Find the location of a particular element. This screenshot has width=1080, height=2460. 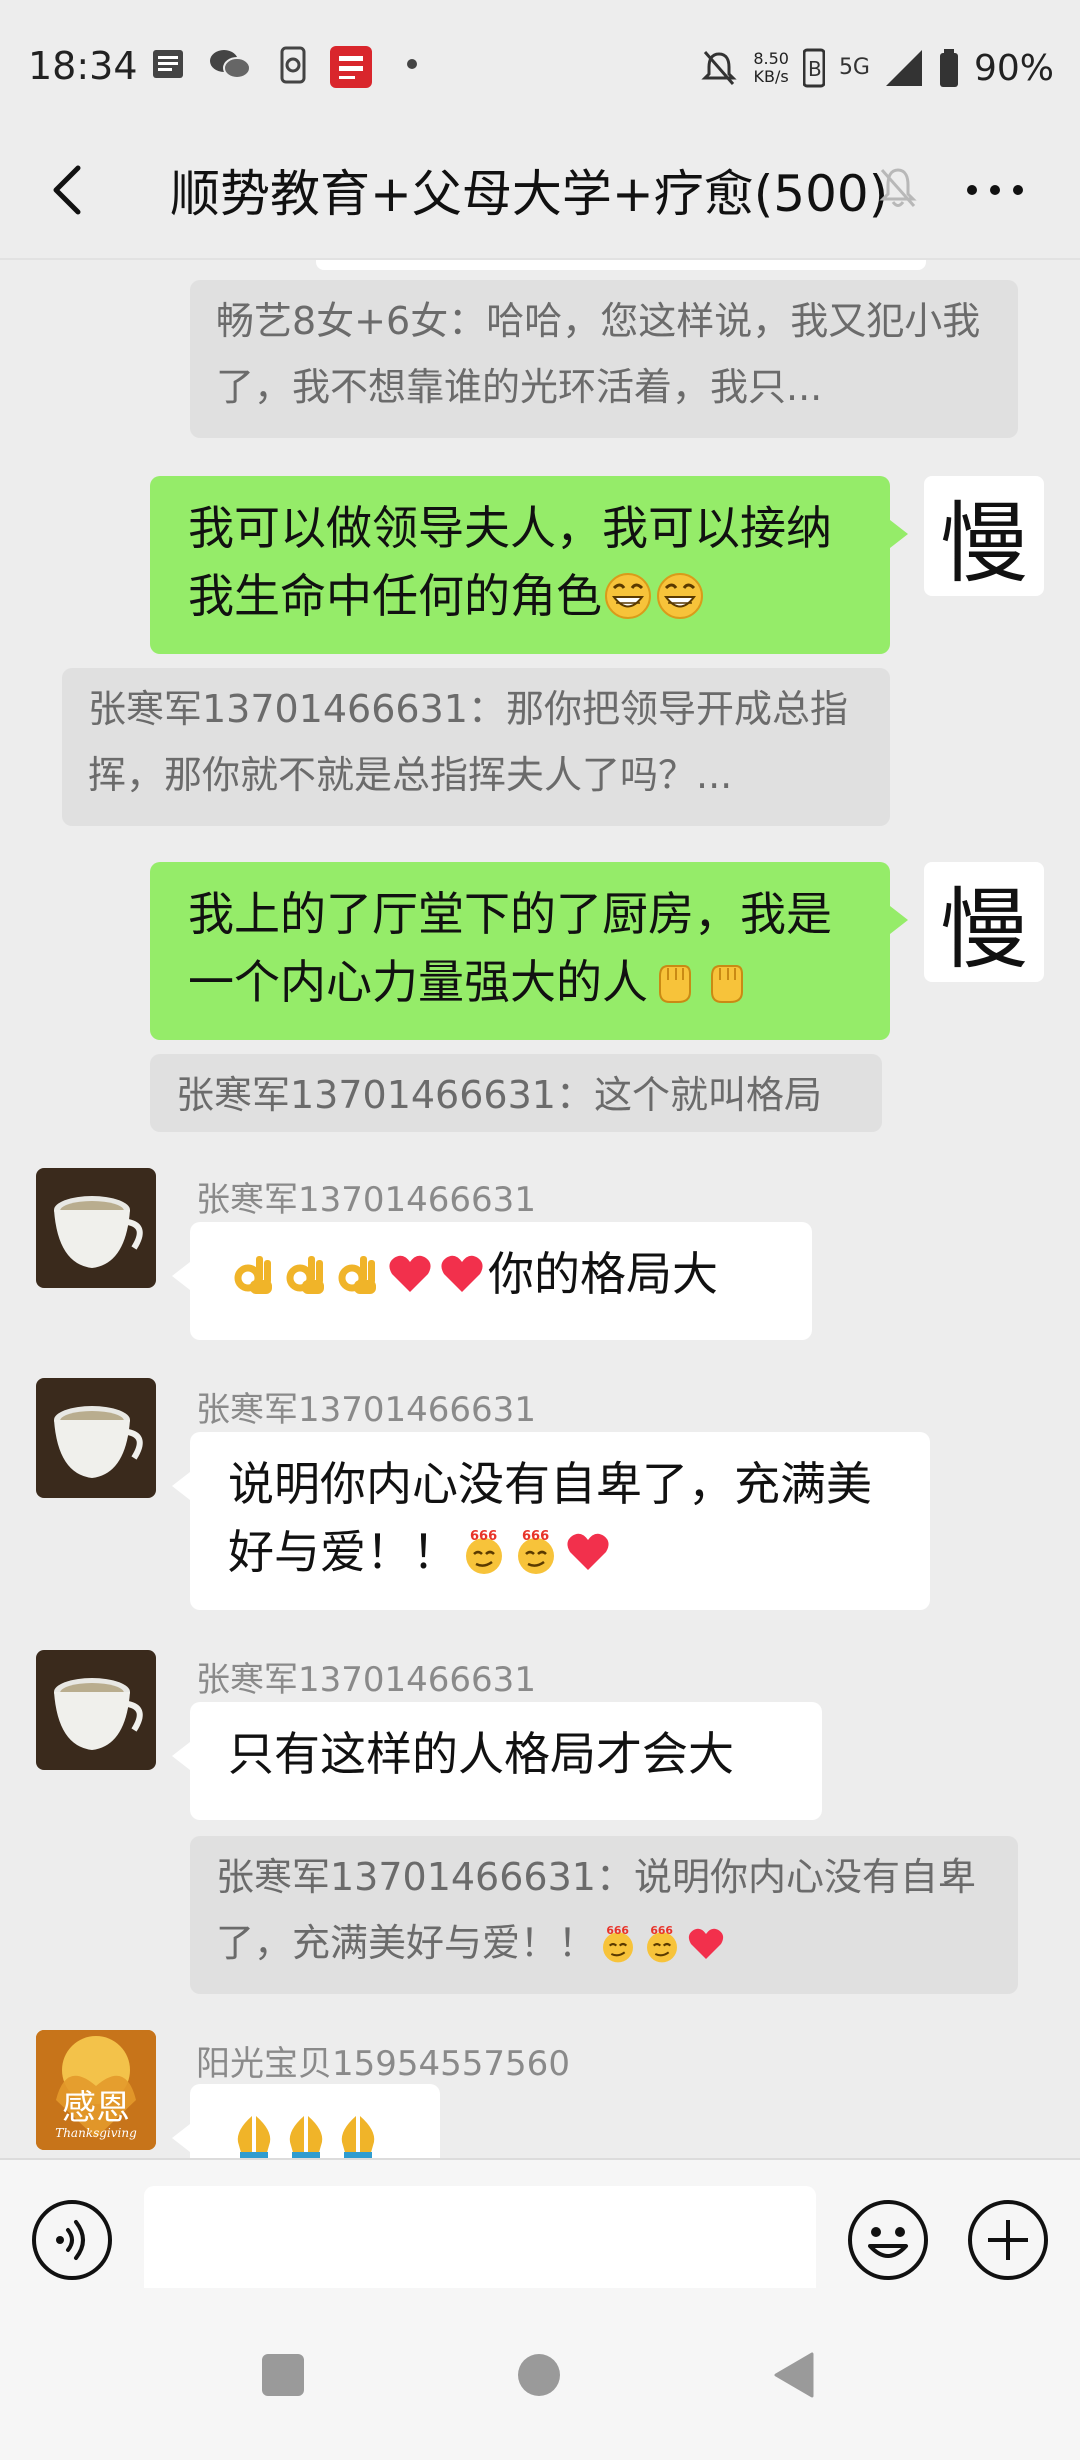

self-message-bubble: 我可以做领导夫人，我可以接纳我生命中任何的角色 is located at coordinates (529, 565).